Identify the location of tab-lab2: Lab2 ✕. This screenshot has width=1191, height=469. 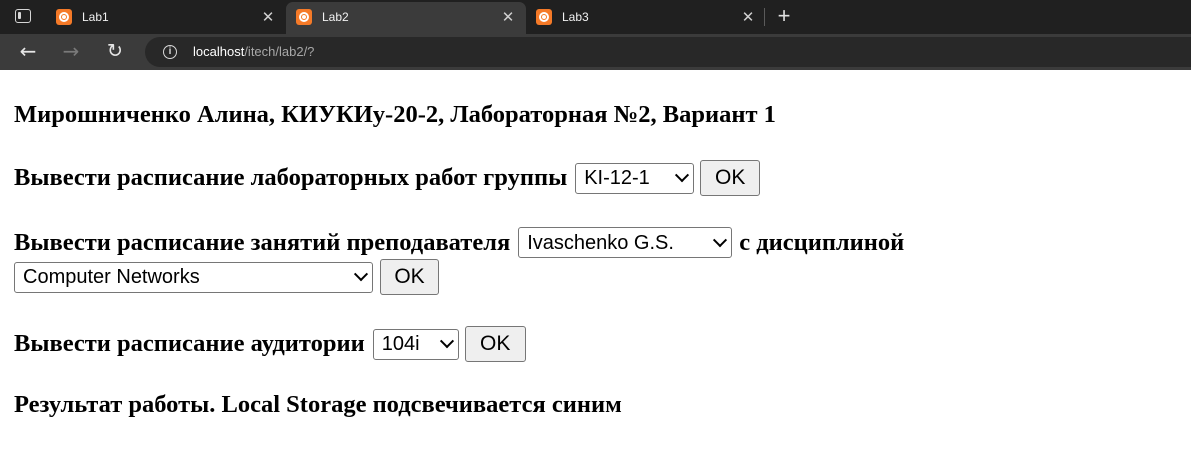
(406, 18).